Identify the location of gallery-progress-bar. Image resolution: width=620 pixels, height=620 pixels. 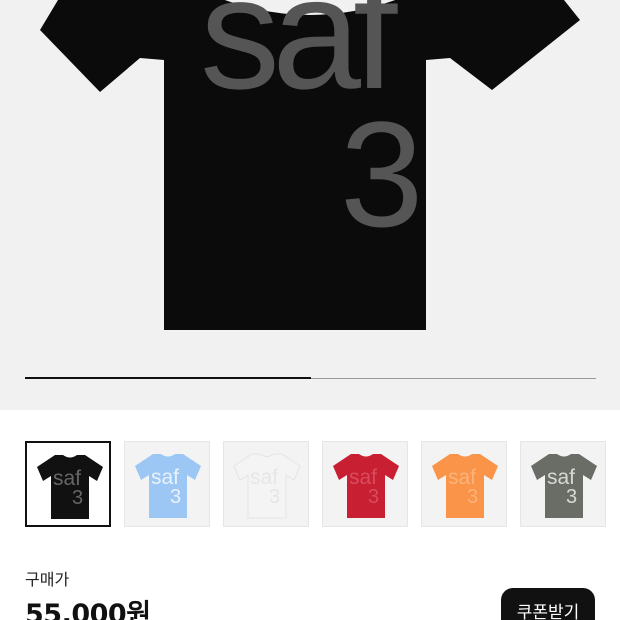
(310, 378).